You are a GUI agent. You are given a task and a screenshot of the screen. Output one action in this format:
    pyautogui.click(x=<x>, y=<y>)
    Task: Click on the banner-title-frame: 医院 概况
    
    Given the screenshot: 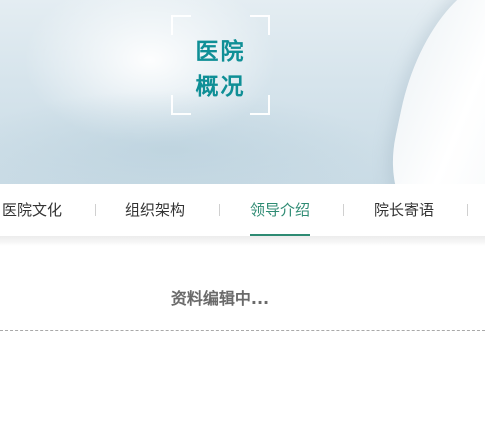 What is the action you would take?
    pyautogui.click(x=220, y=65)
    